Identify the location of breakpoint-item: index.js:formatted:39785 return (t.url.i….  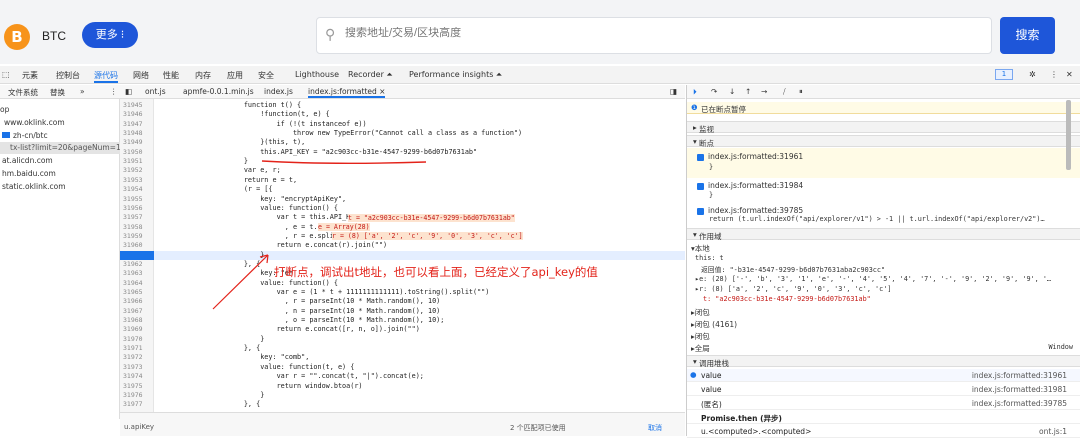
(883, 215).